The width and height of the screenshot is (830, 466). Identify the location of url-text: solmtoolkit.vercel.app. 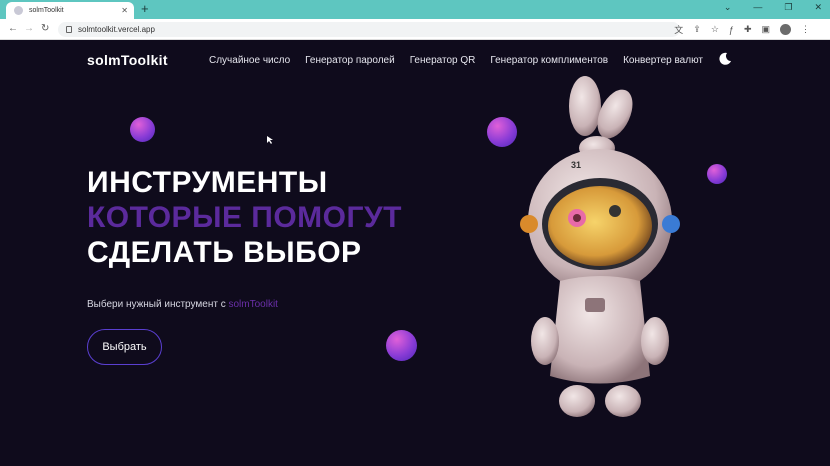
(116, 29).